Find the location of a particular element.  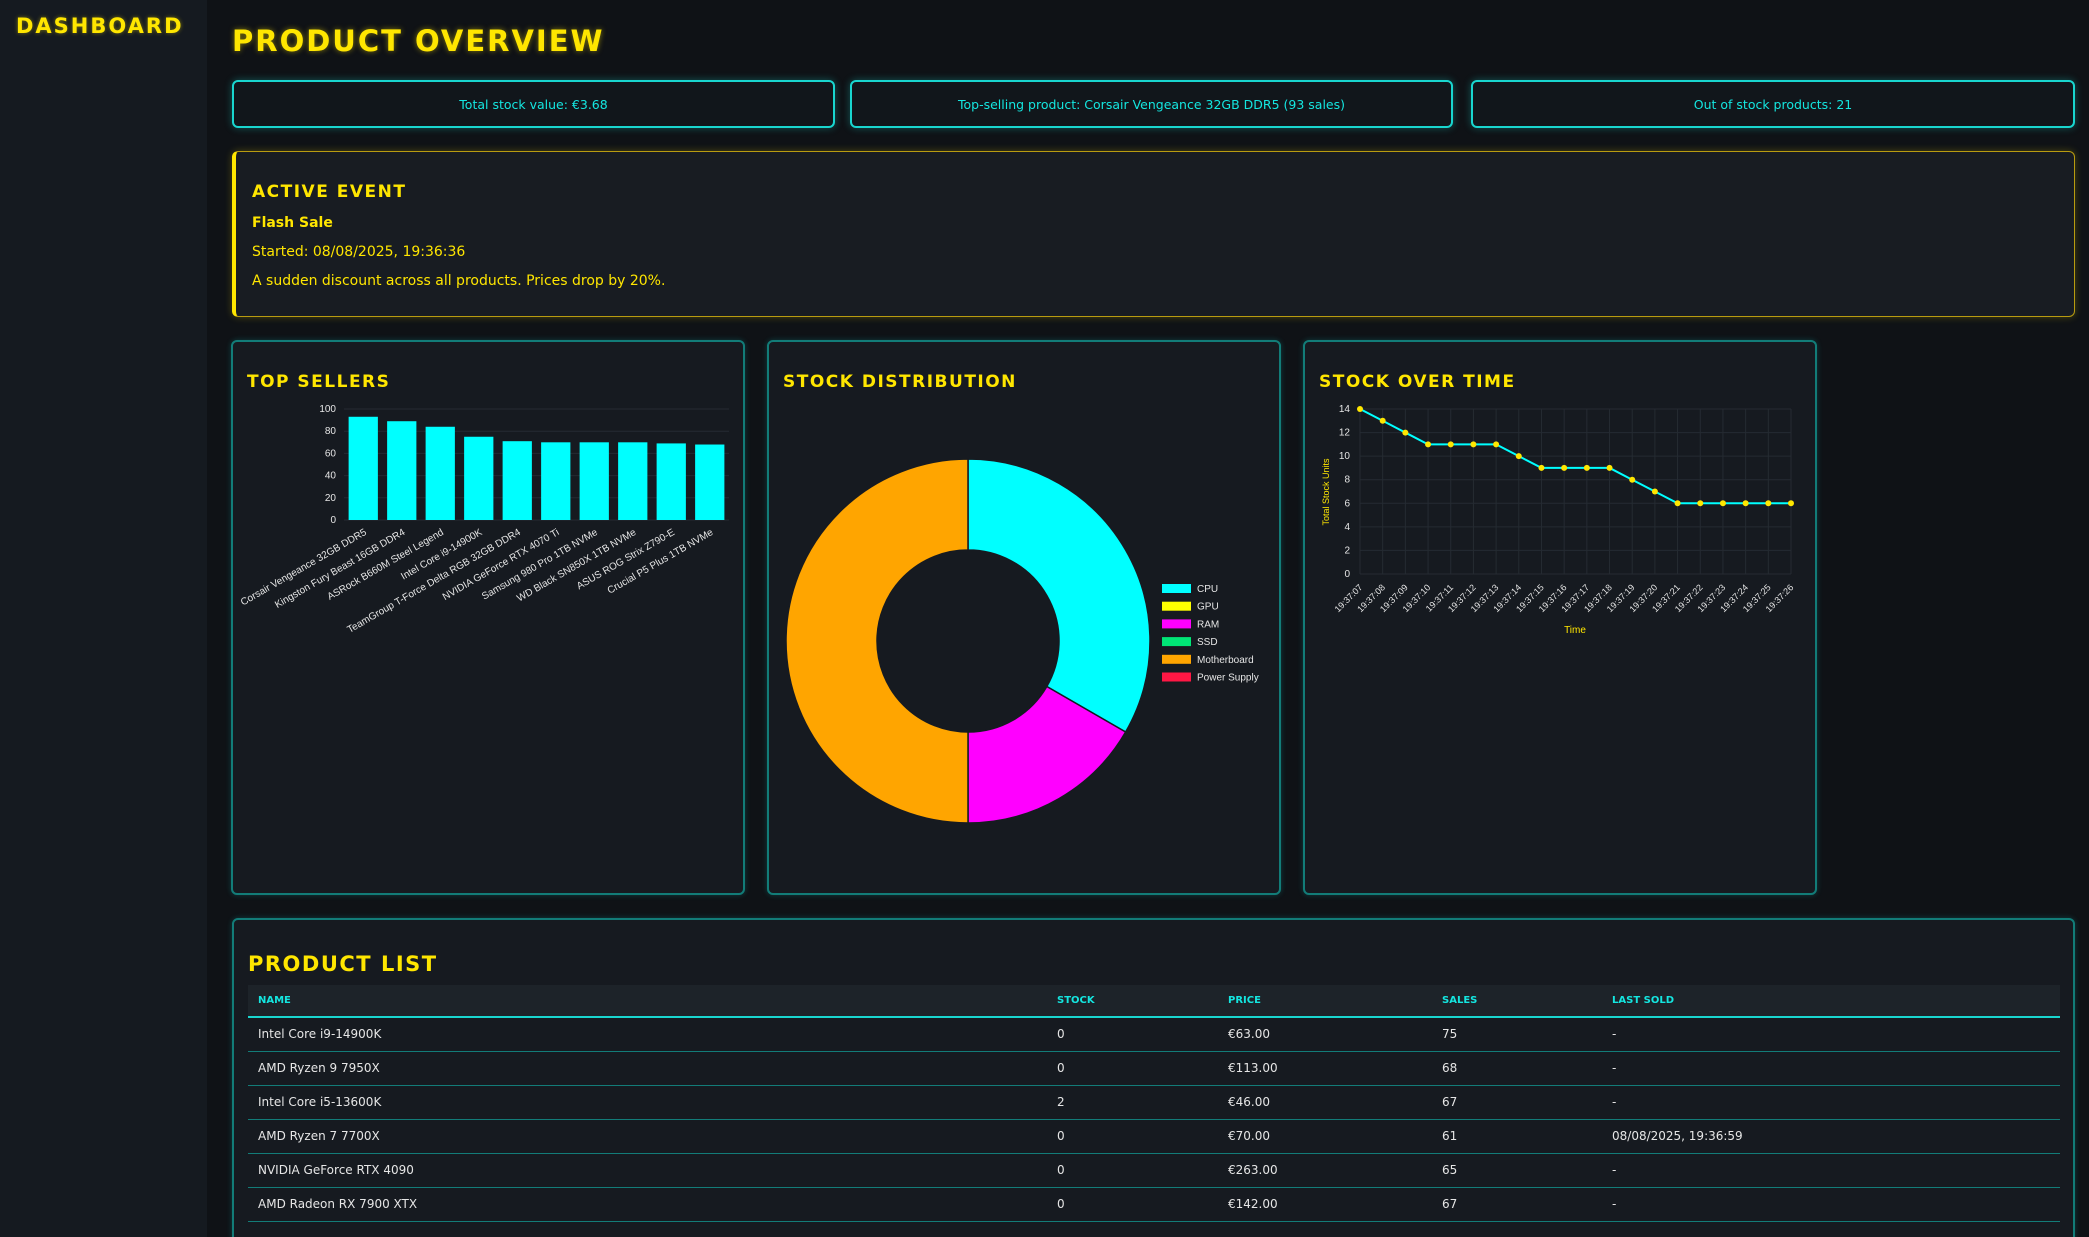

y-tick-label: 12 is located at coordinates (1345, 433).